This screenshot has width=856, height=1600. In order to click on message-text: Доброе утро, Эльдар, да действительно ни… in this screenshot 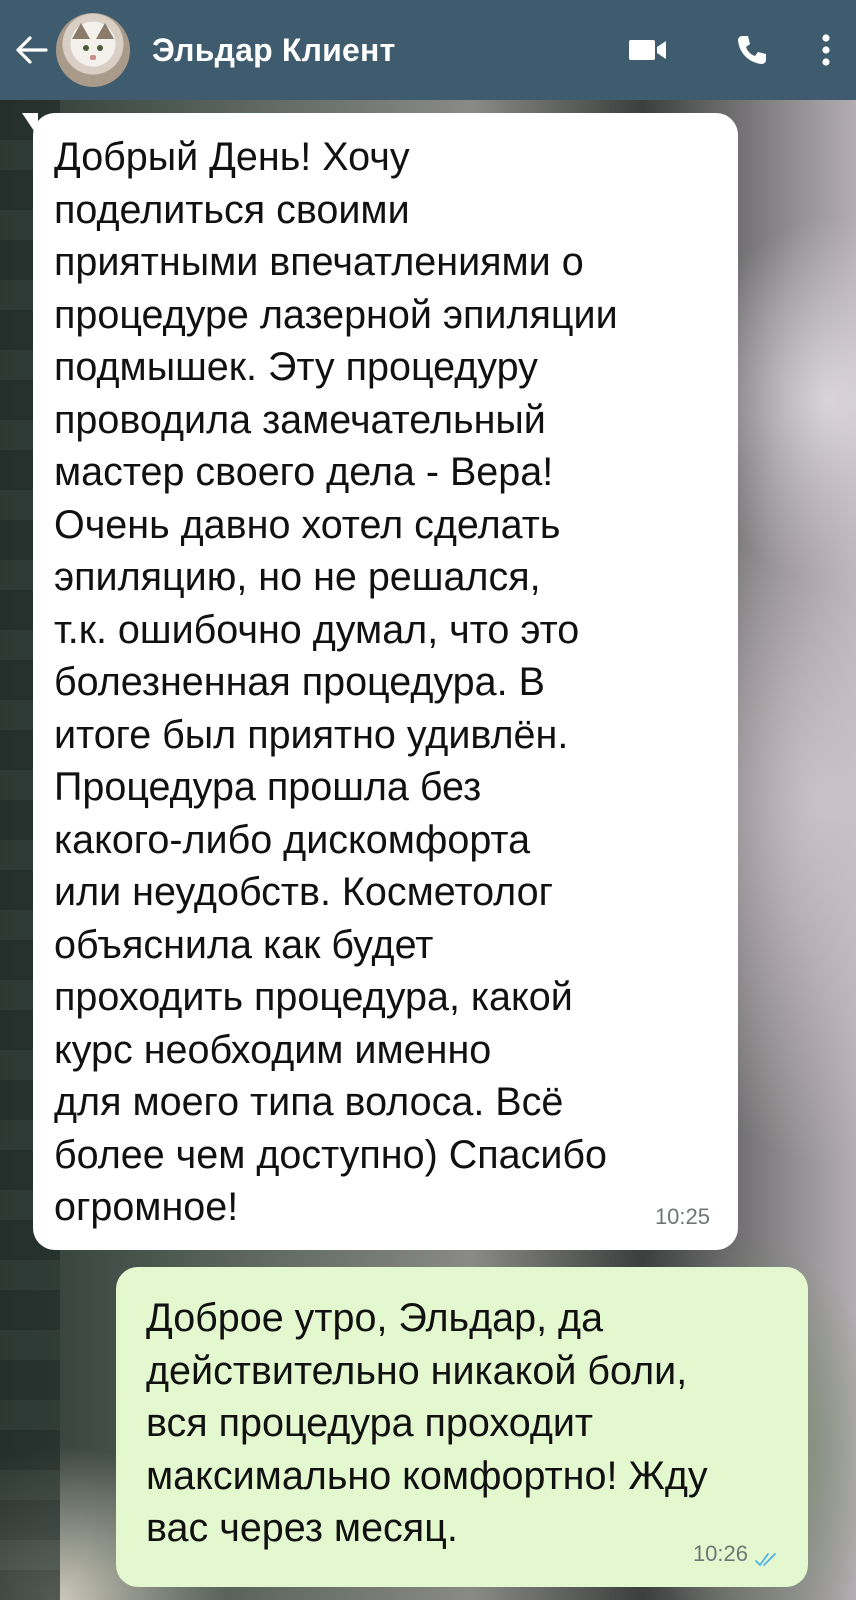, I will do `click(427, 1423)`.